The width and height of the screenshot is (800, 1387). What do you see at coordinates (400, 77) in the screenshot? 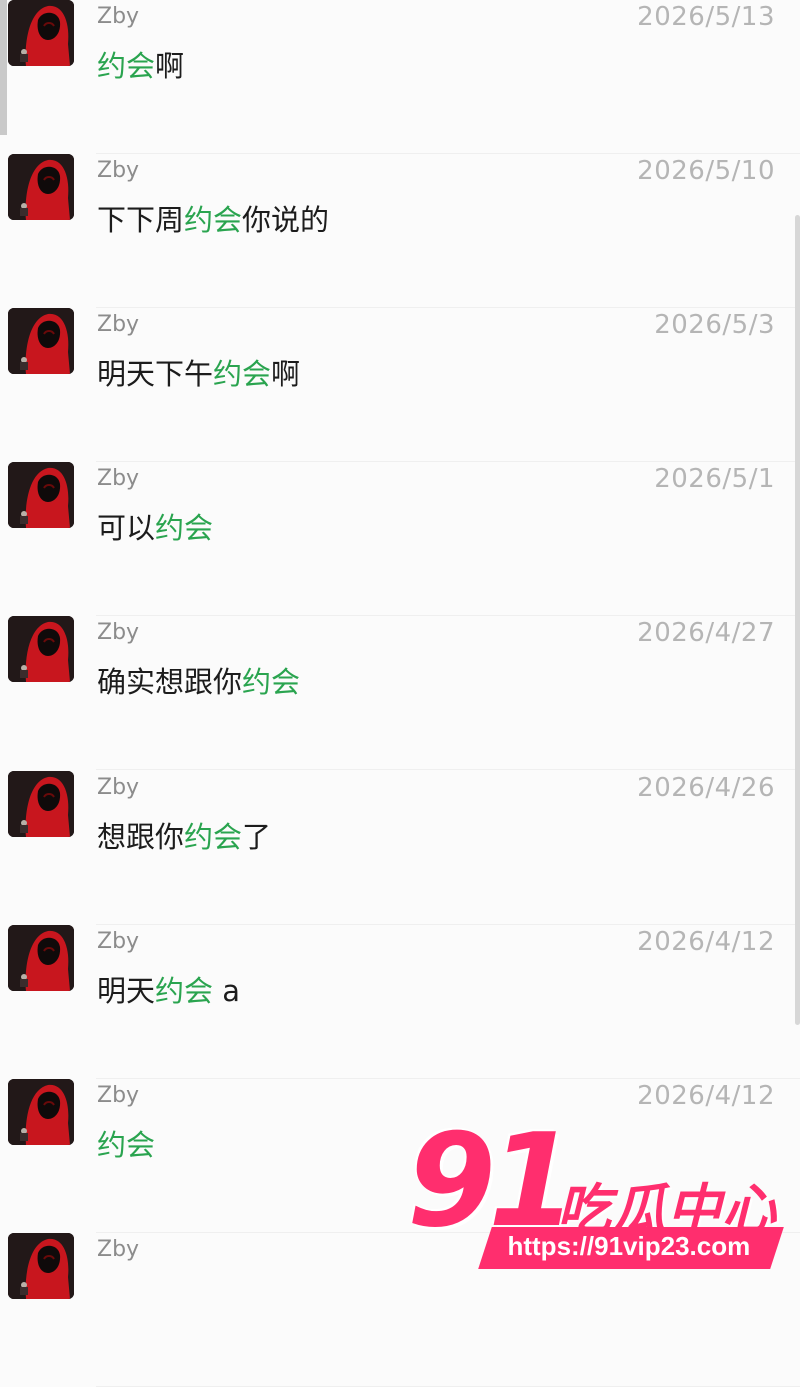
I see `message-result-row: Zby 2026/5/13 约会啊` at bounding box center [400, 77].